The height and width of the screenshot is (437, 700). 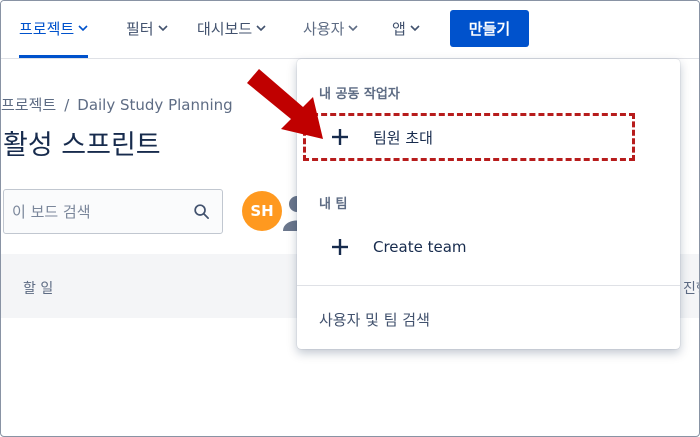 What do you see at coordinates (262, 211) in the screenshot?
I see `avatar: SH` at bounding box center [262, 211].